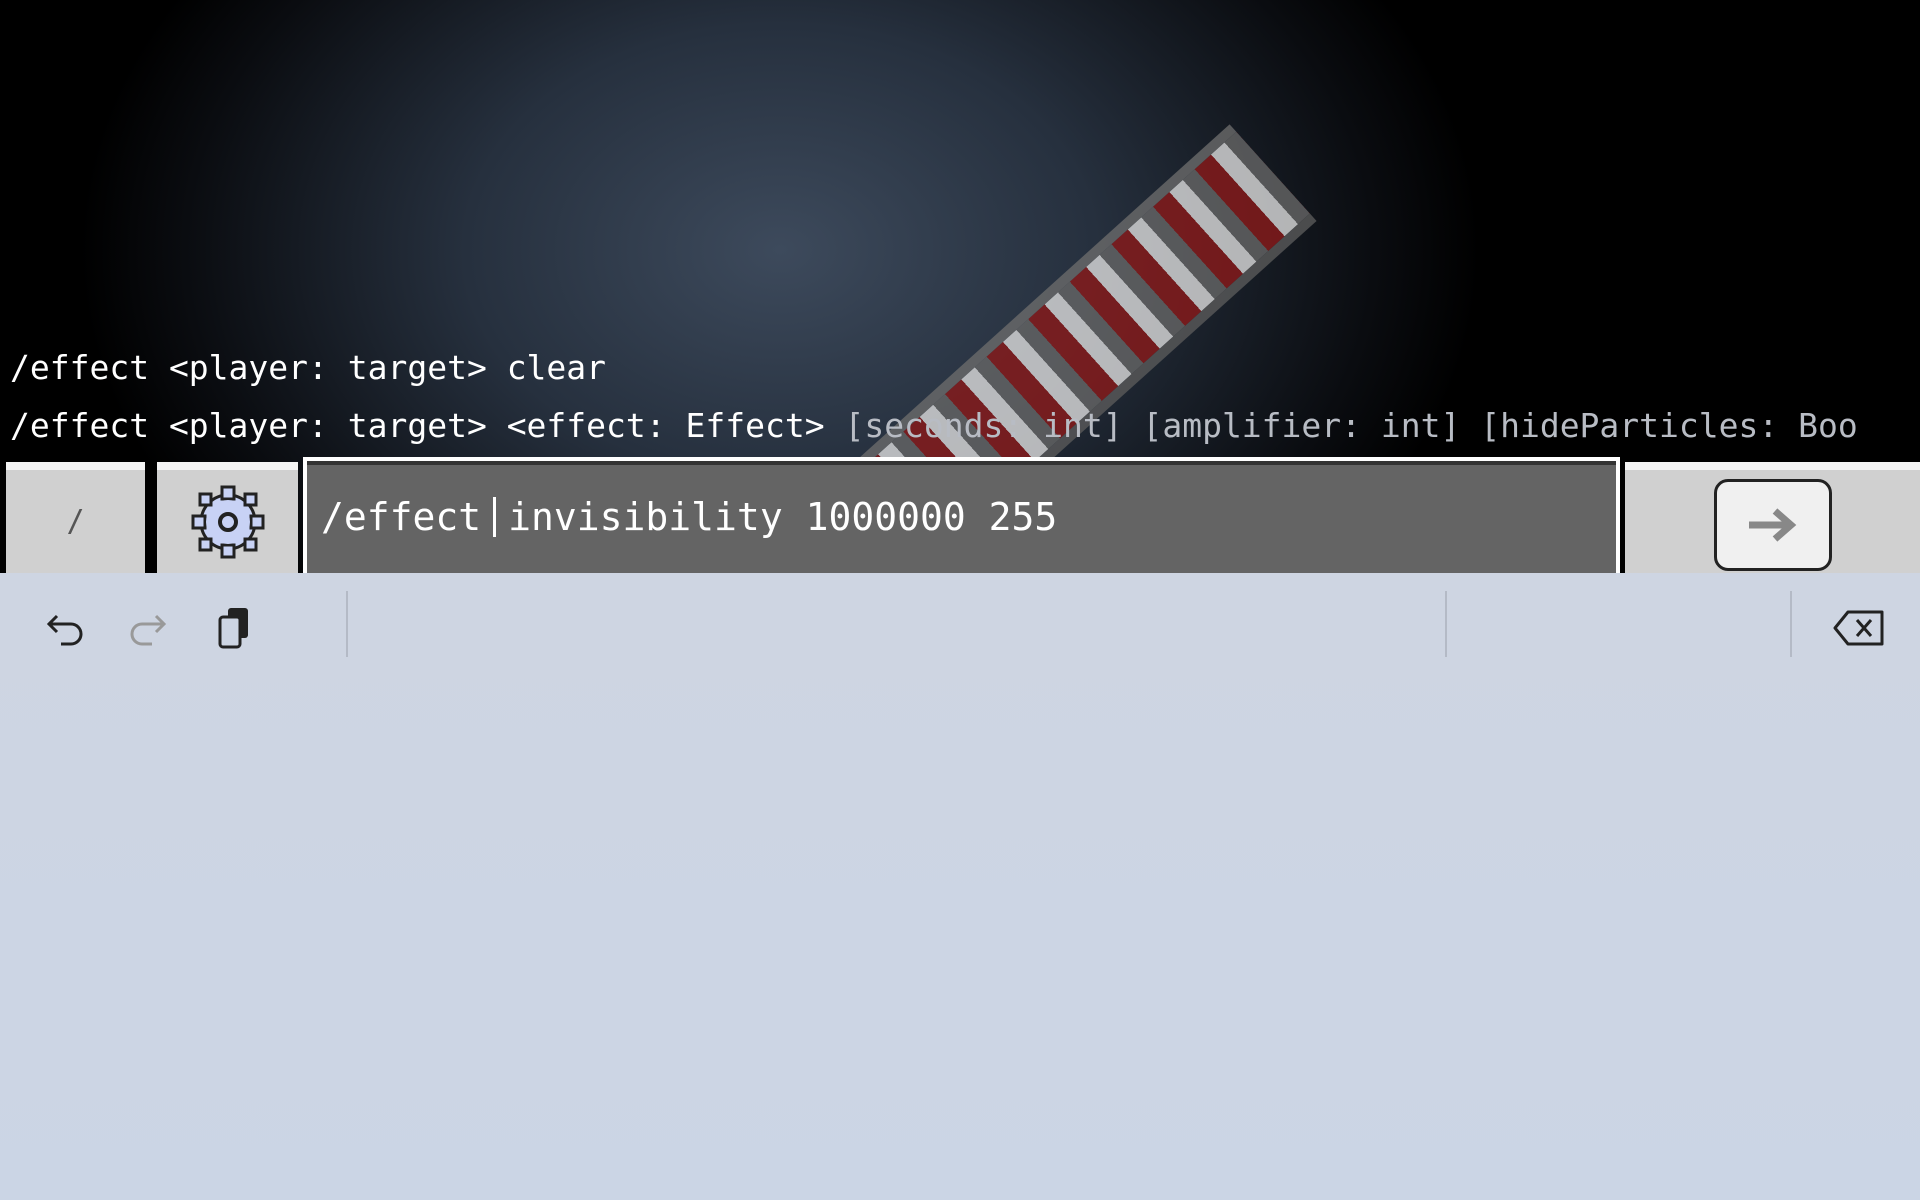  I want to click on text-cursor, so click(495, 517).